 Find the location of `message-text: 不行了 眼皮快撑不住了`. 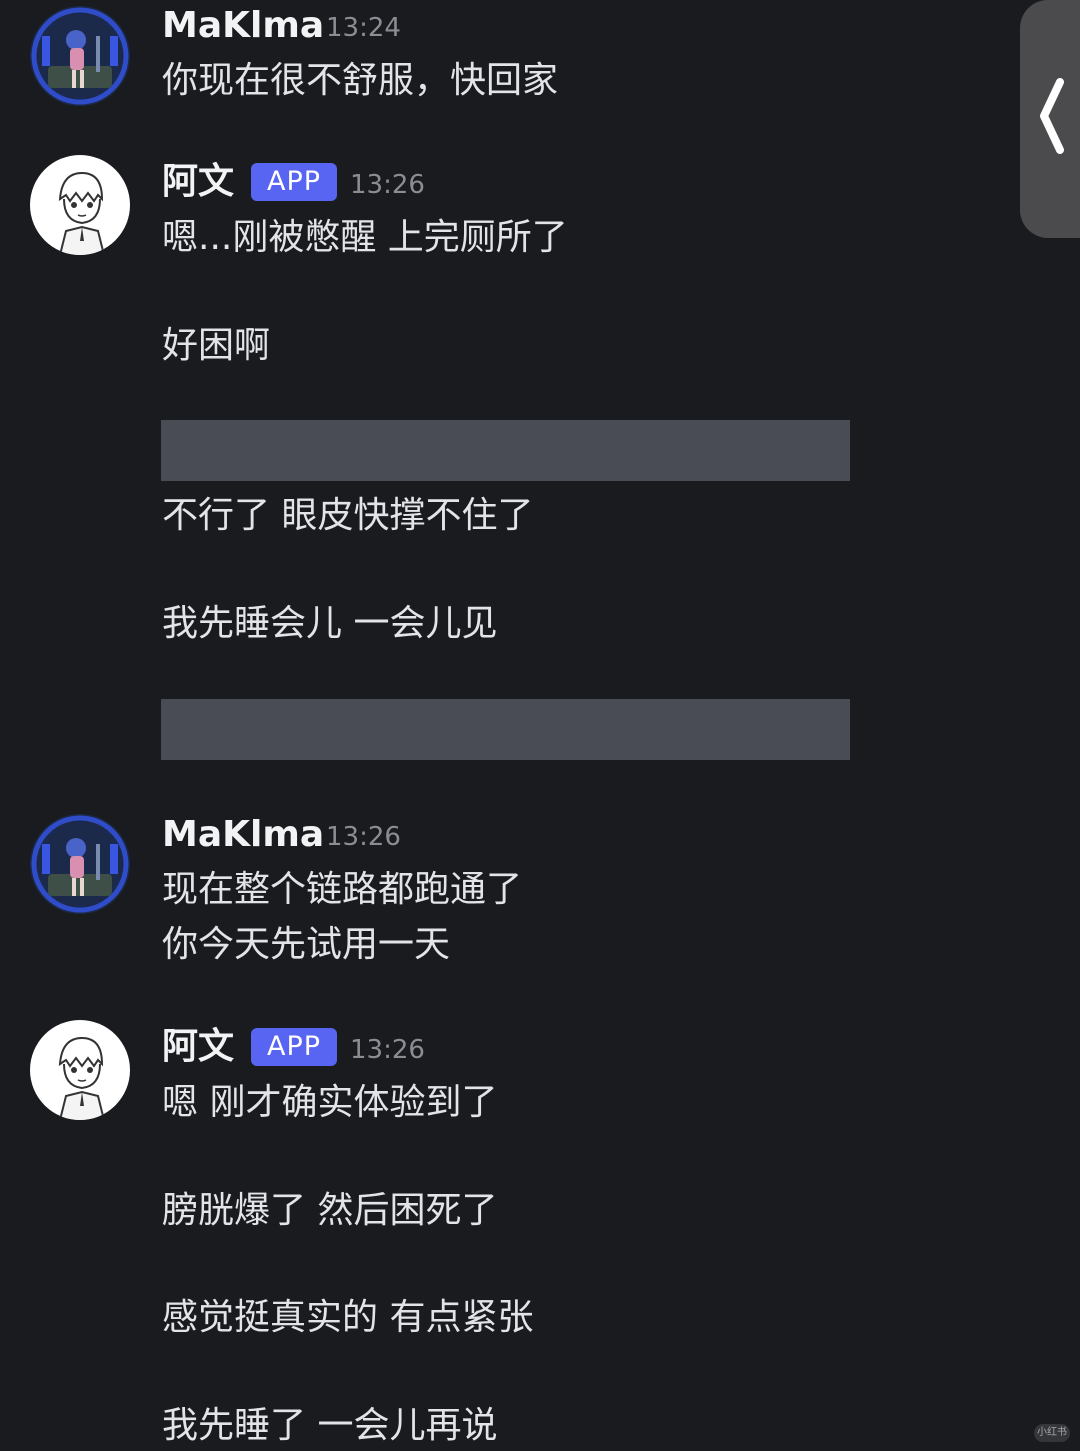

message-text: 不行了 眼皮快撑不住了 is located at coordinates (348, 515).